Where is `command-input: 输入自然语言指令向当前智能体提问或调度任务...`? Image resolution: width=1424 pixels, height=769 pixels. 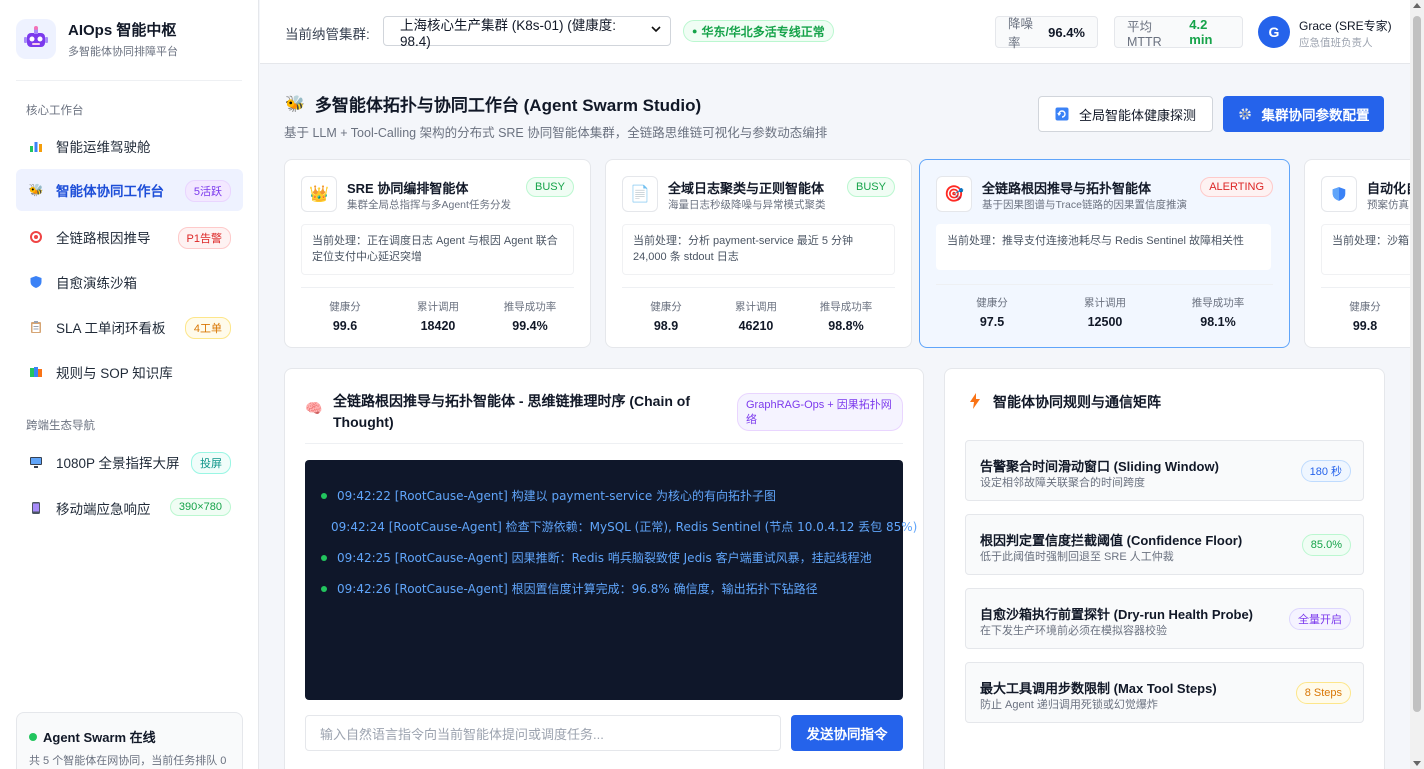 command-input: 输入自然语言指令向当前智能体提问或调度任务... is located at coordinates (543, 733).